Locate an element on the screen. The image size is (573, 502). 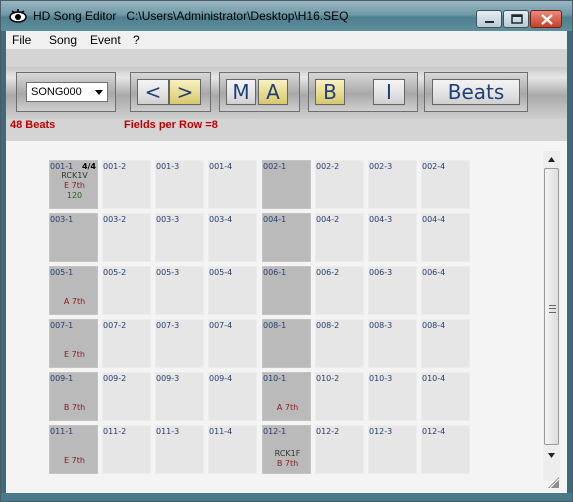
beats-button: Beats is located at coordinates (476, 92).